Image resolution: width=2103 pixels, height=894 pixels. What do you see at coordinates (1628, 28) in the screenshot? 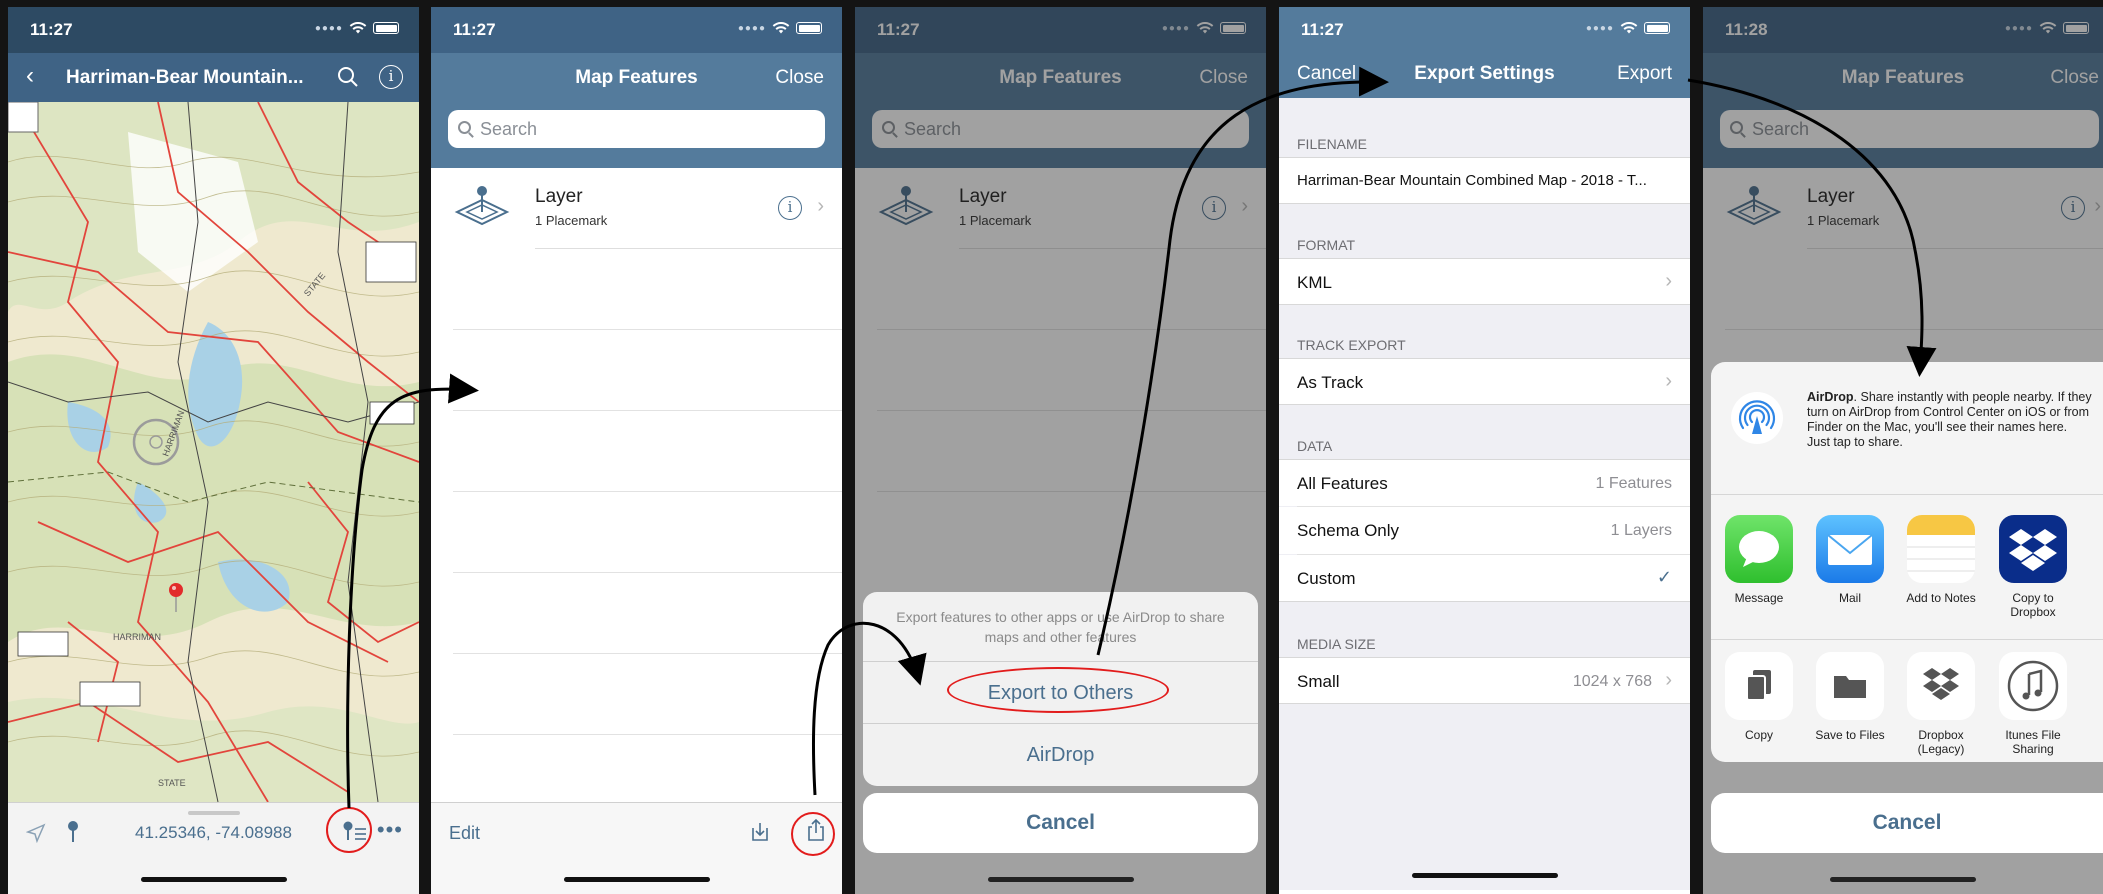
I see `status-icons: ●●●●` at bounding box center [1628, 28].